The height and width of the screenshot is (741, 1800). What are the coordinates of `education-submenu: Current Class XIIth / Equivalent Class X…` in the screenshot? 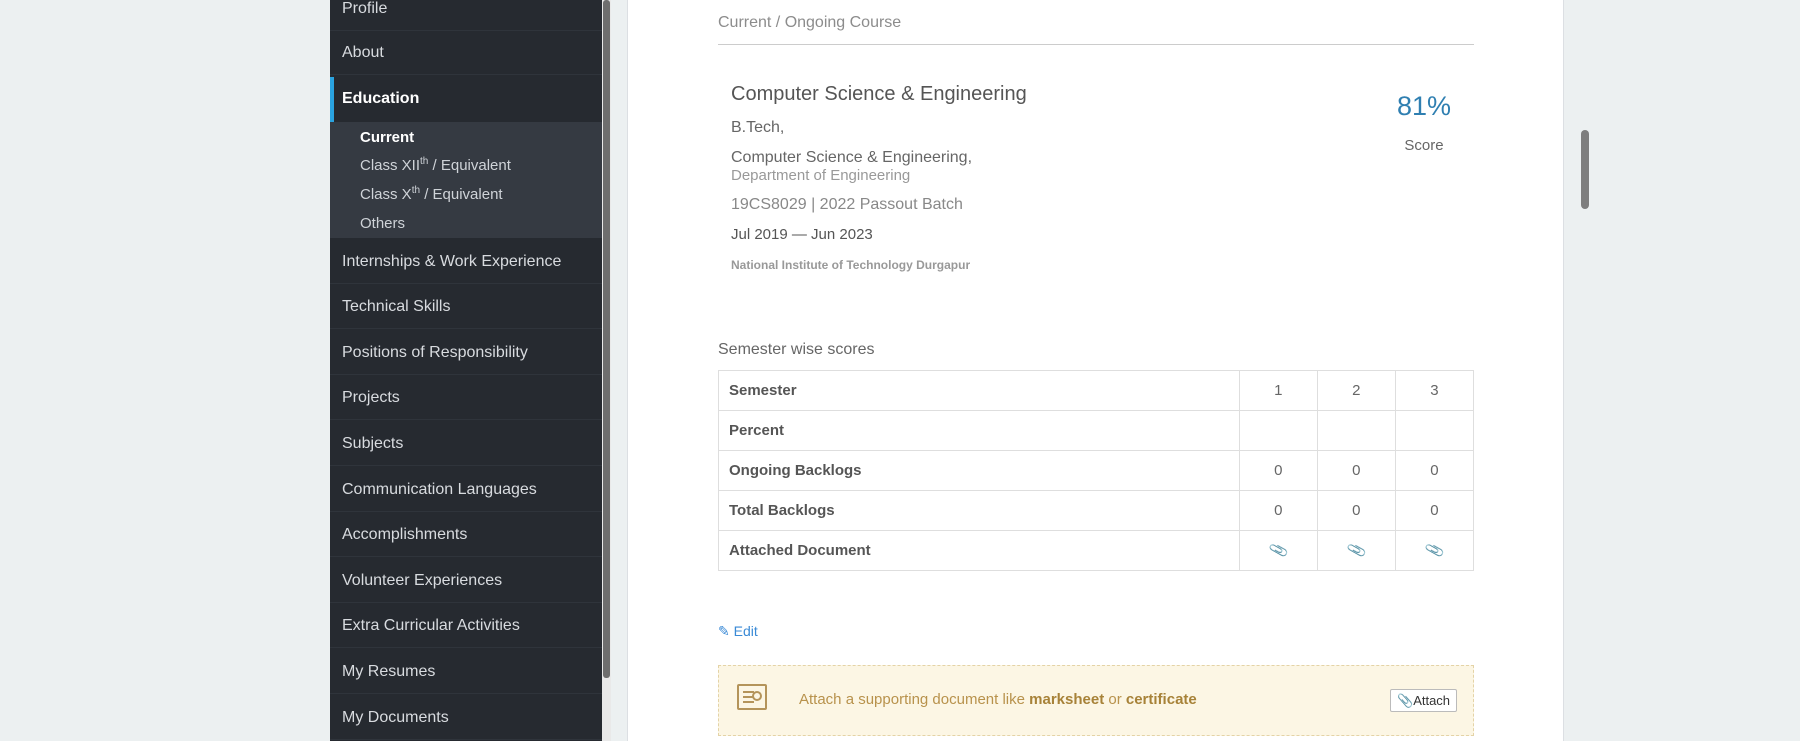 It's located at (466, 180).